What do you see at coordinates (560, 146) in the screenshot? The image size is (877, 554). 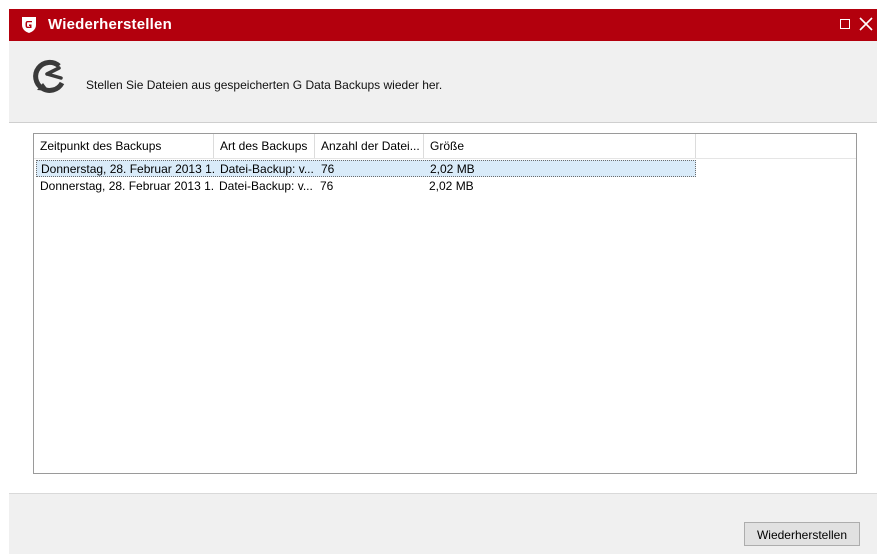 I see `column-header-size: Größe` at bounding box center [560, 146].